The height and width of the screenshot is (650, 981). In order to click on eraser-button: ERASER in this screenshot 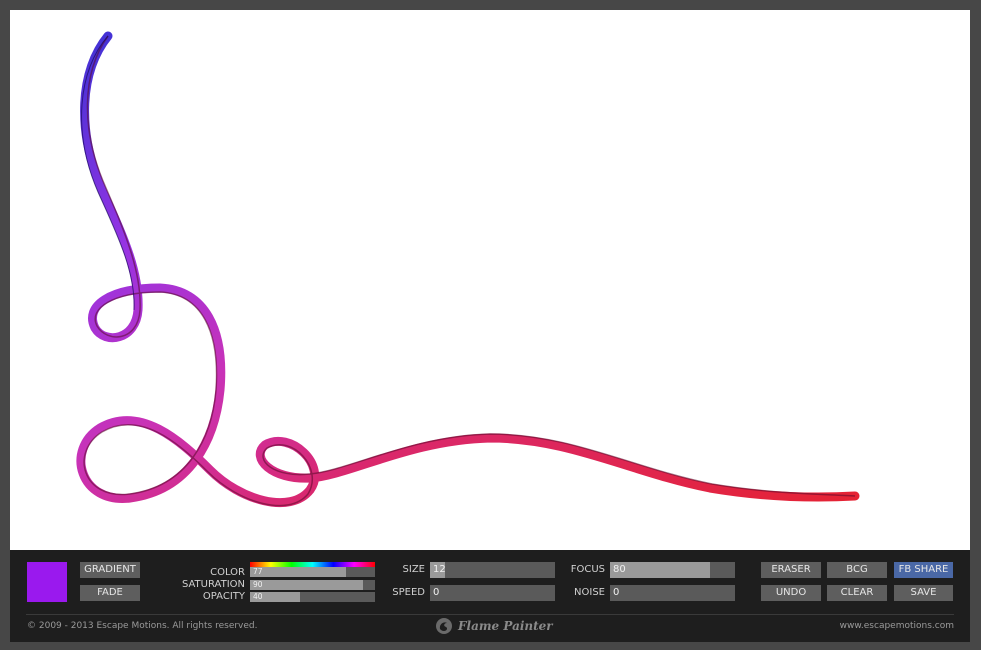, I will do `click(791, 570)`.